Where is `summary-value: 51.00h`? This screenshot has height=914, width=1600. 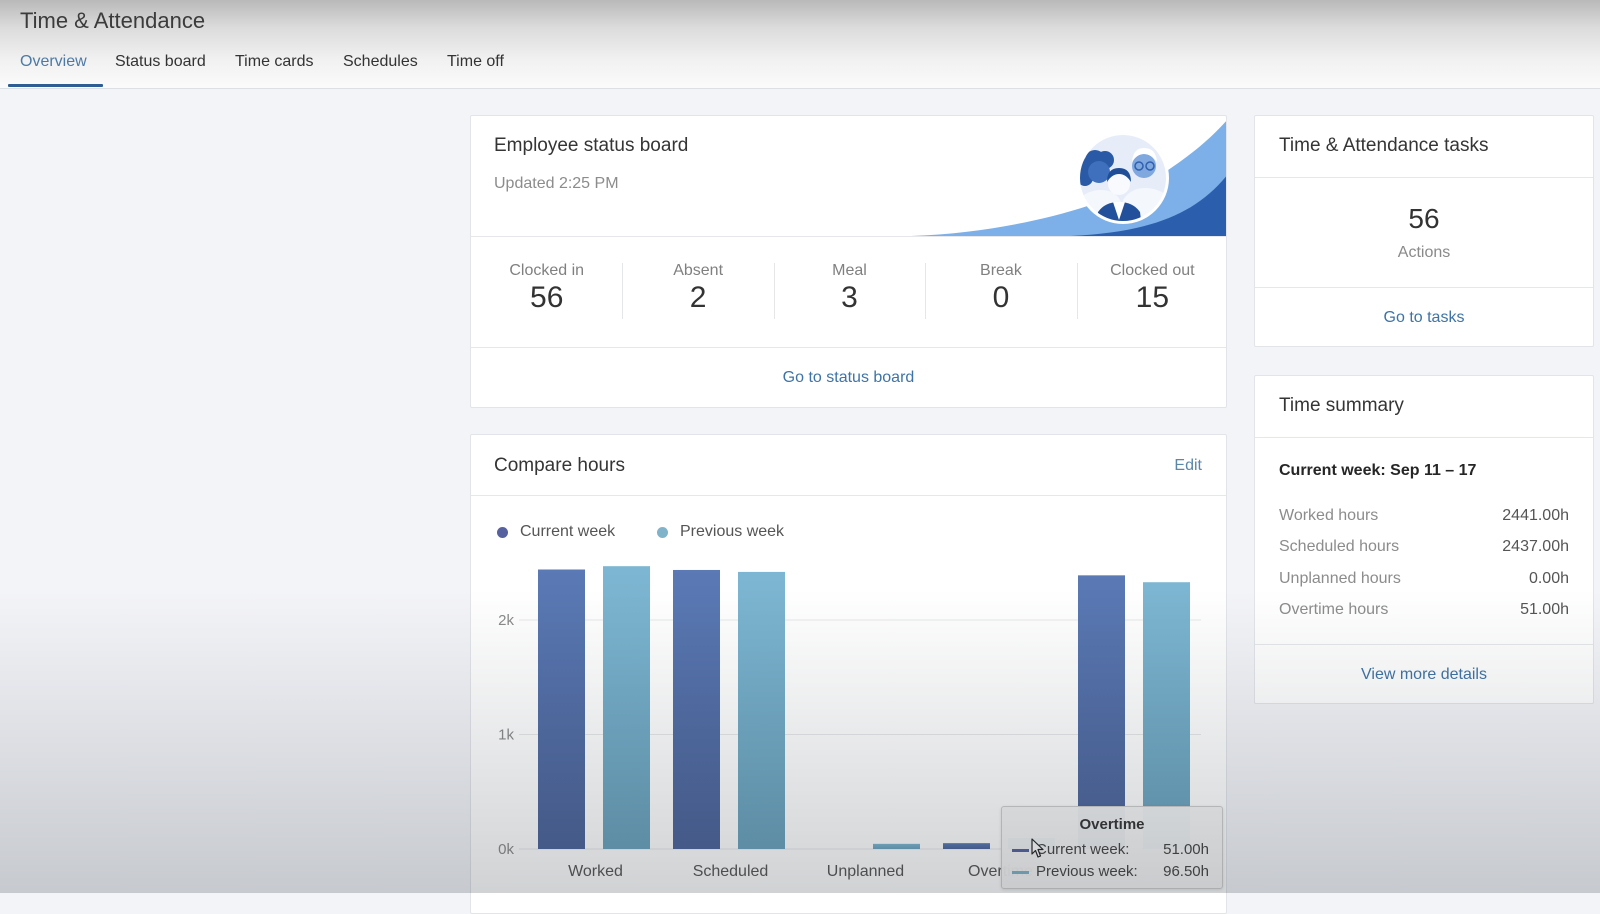 summary-value: 51.00h is located at coordinates (1544, 609).